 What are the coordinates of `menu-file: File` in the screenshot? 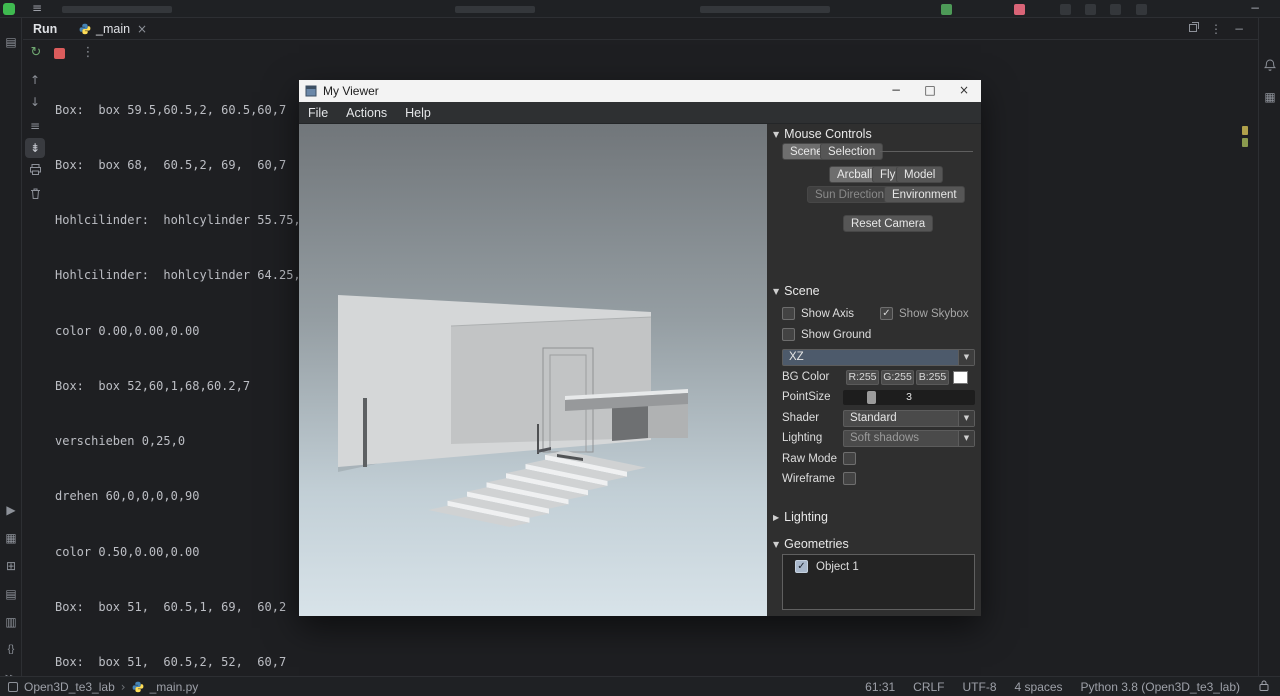 It's located at (318, 113).